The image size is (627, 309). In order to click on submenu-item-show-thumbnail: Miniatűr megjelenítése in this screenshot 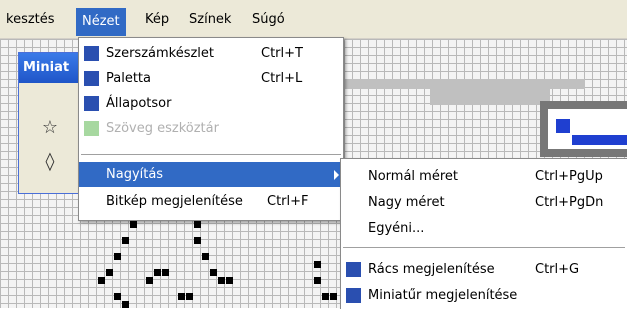, I will do `click(484, 295)`.